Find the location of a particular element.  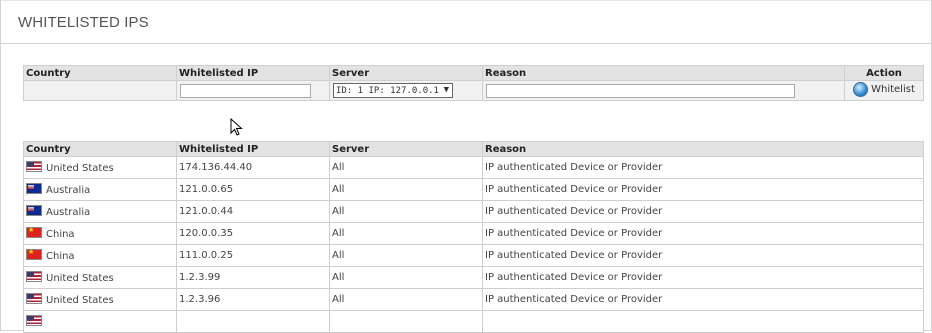

list-header-ip: Whitelisted IP is located at coordinates (253, 149).